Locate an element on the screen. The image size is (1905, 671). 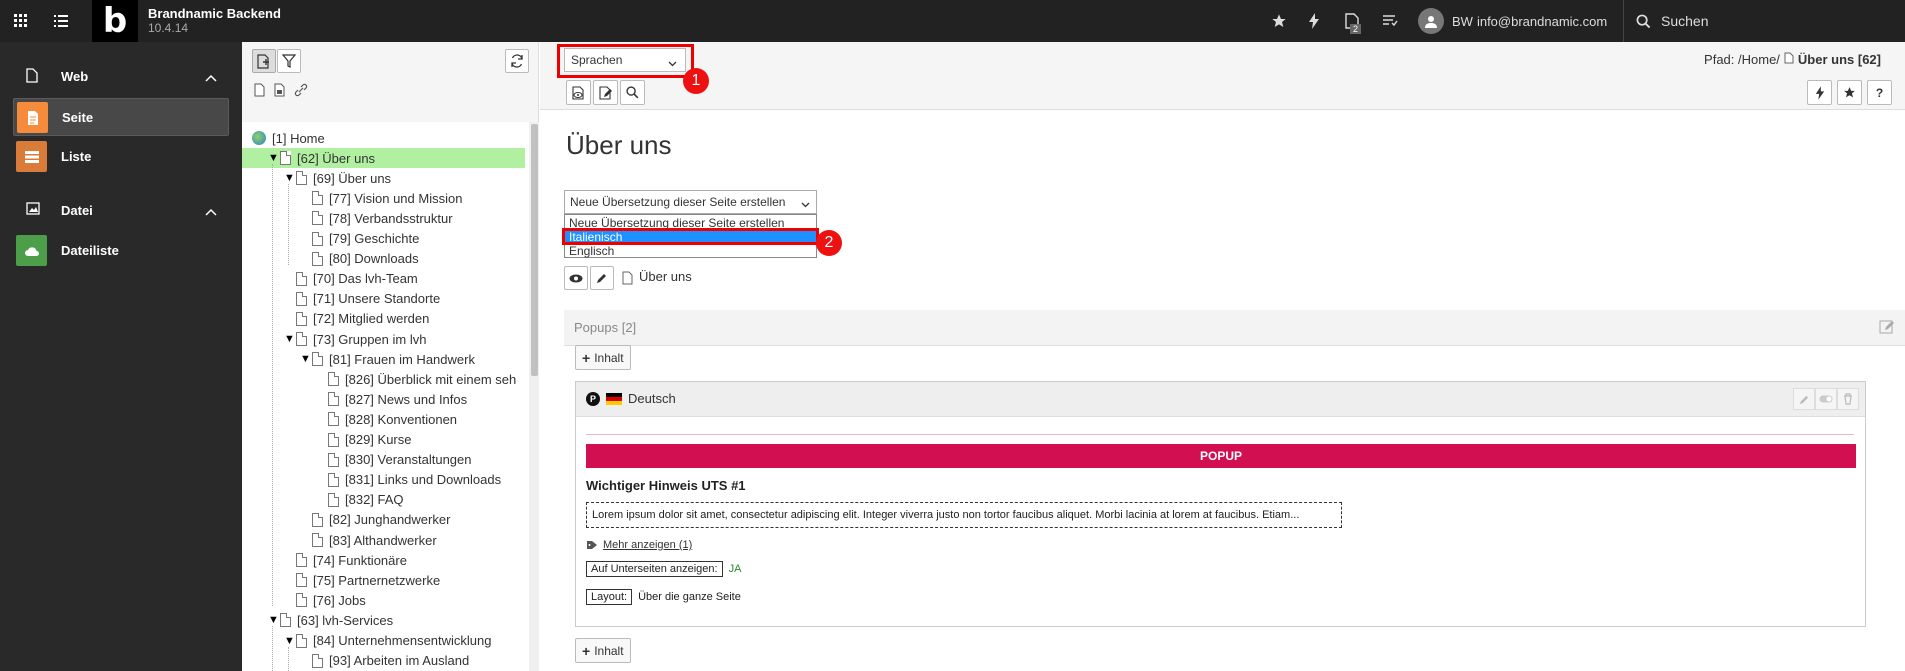
tree-node-label: [74] Funktionäre is located at coordinates (360, 560).